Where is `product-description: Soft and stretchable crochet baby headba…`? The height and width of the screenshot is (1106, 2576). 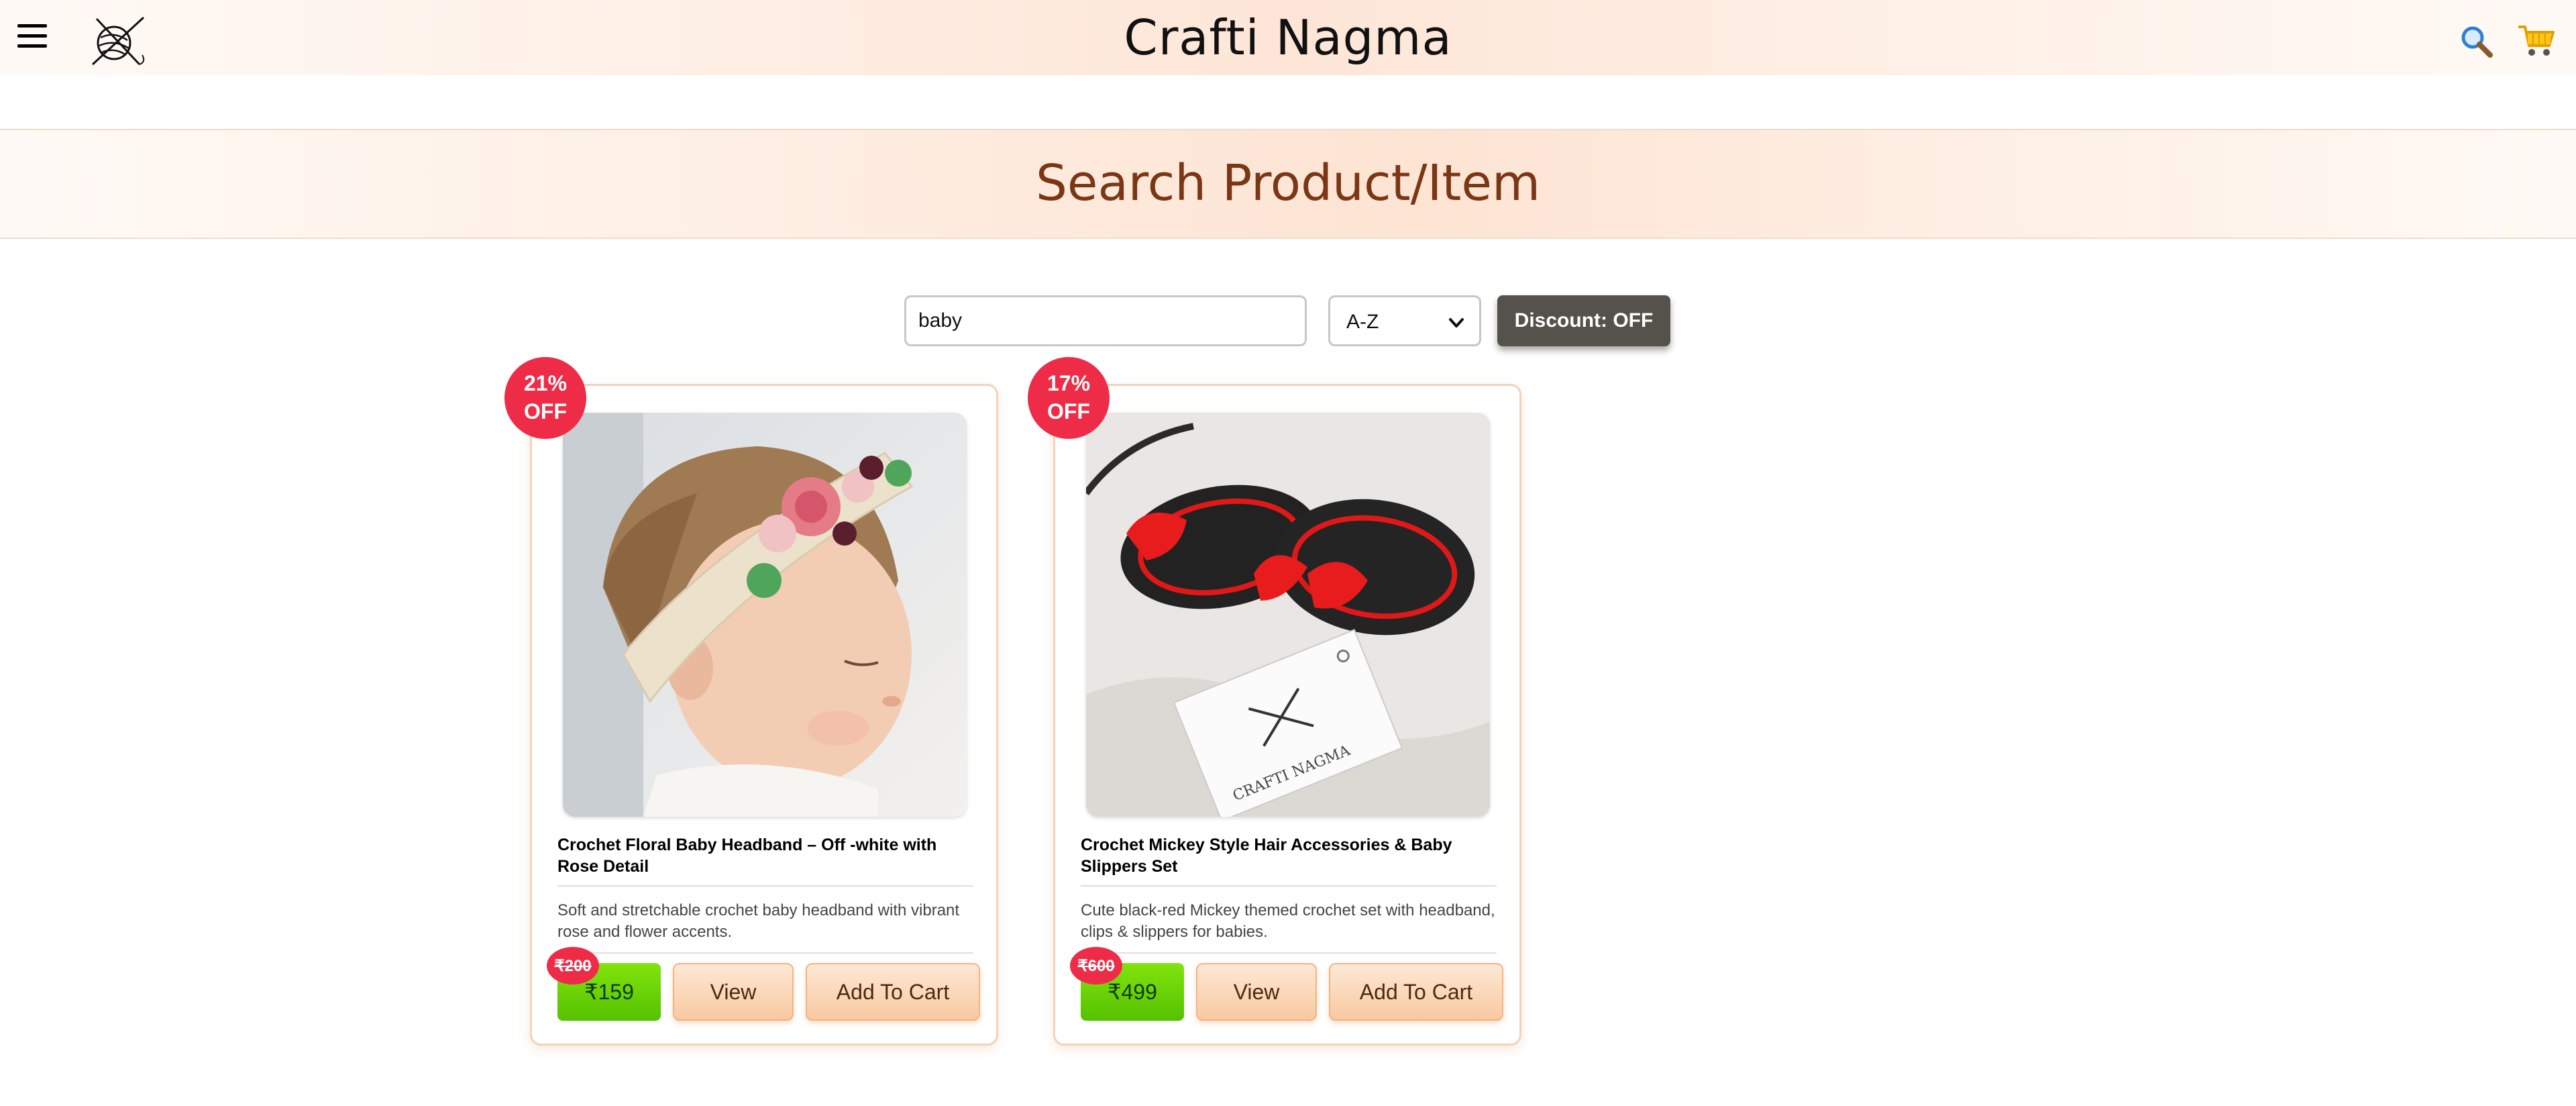
product-description: Soft and stretchable crochet baby headba… is located at coordinates (758, 921).